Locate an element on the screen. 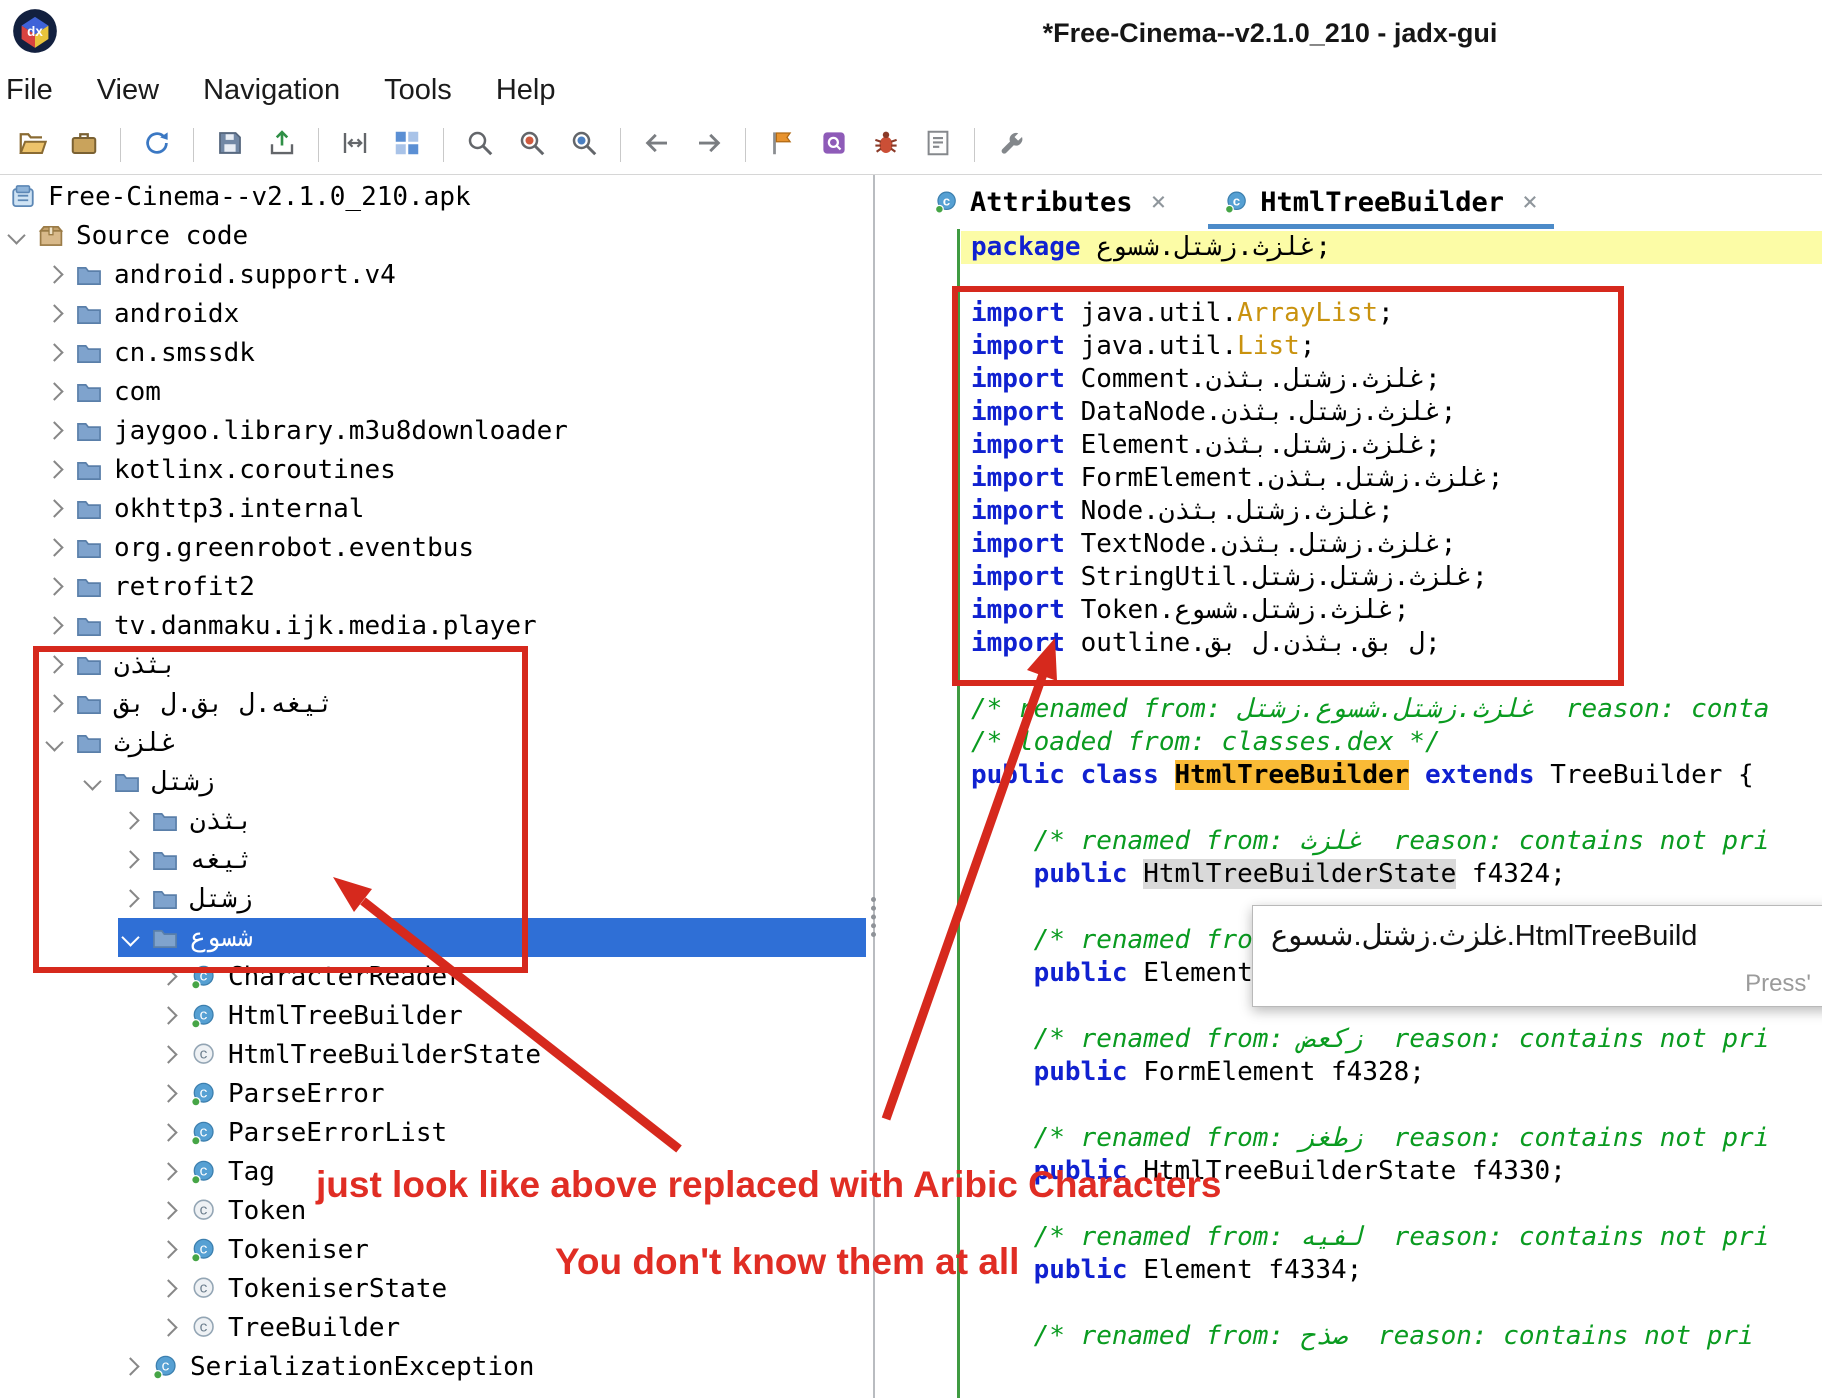 This screenshot has width=1822, height=1398. tree-item-com: com is located at coordinates (433, 391).